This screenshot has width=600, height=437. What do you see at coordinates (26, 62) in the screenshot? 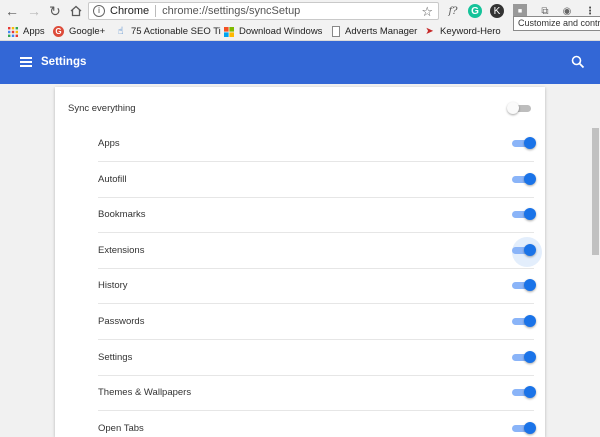
I see `hamburger-menu-icon` at bounding box center [26, 62].